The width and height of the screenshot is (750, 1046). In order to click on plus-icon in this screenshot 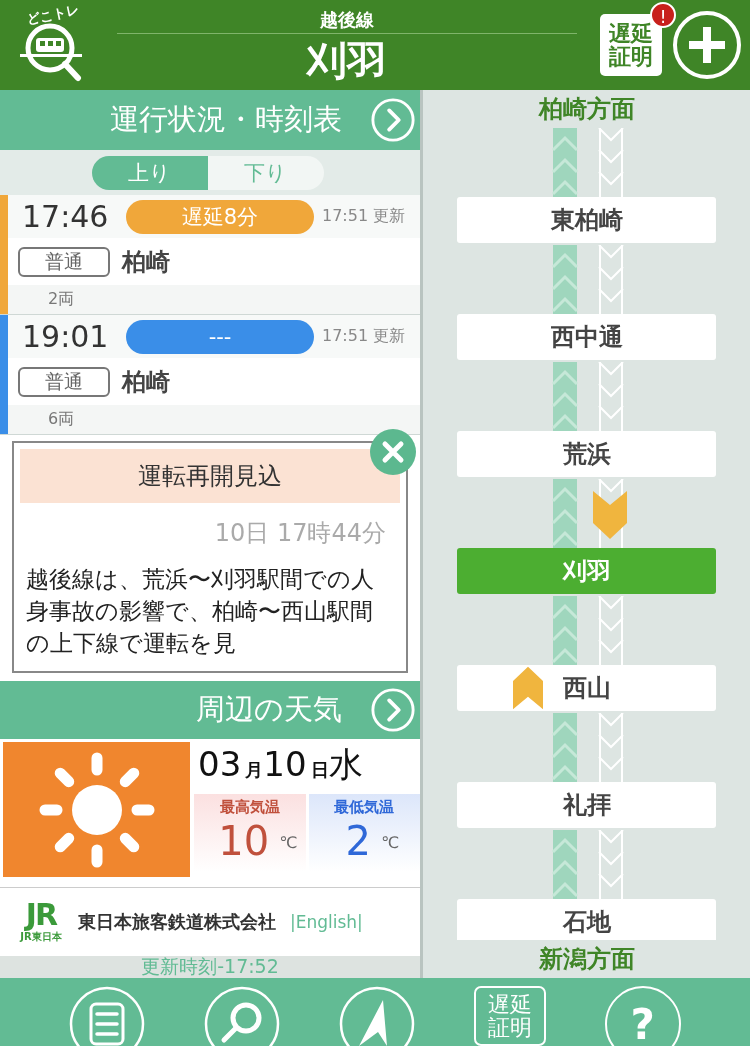, I will do `click(707, 45)`.